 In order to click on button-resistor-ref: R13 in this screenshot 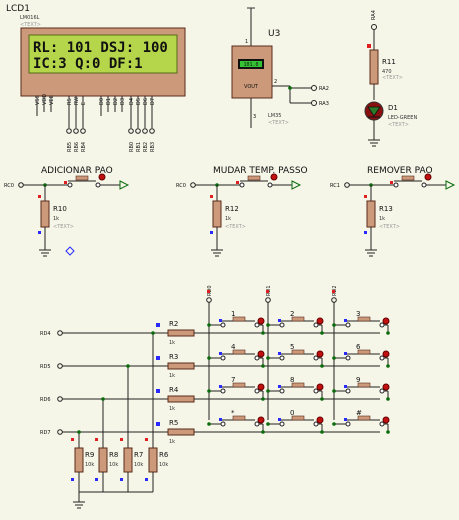, I will do `click(386, 209)`.